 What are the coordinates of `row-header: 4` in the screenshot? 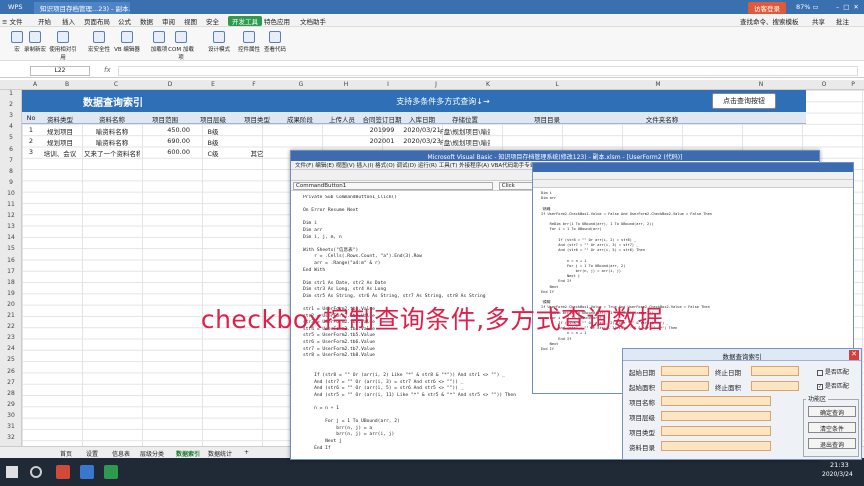 It's located at (11, 126).